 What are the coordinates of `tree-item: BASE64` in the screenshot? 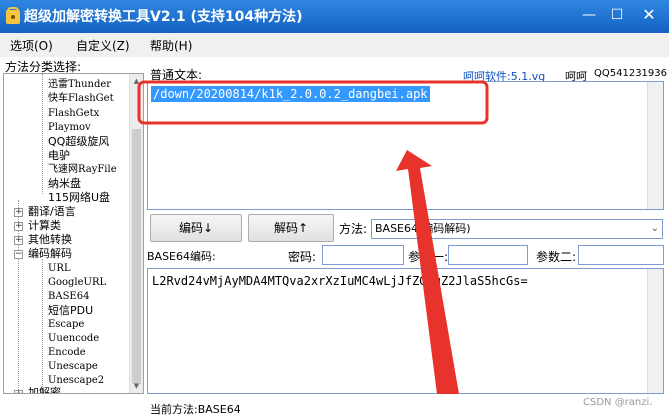 It's located at (68, 296).